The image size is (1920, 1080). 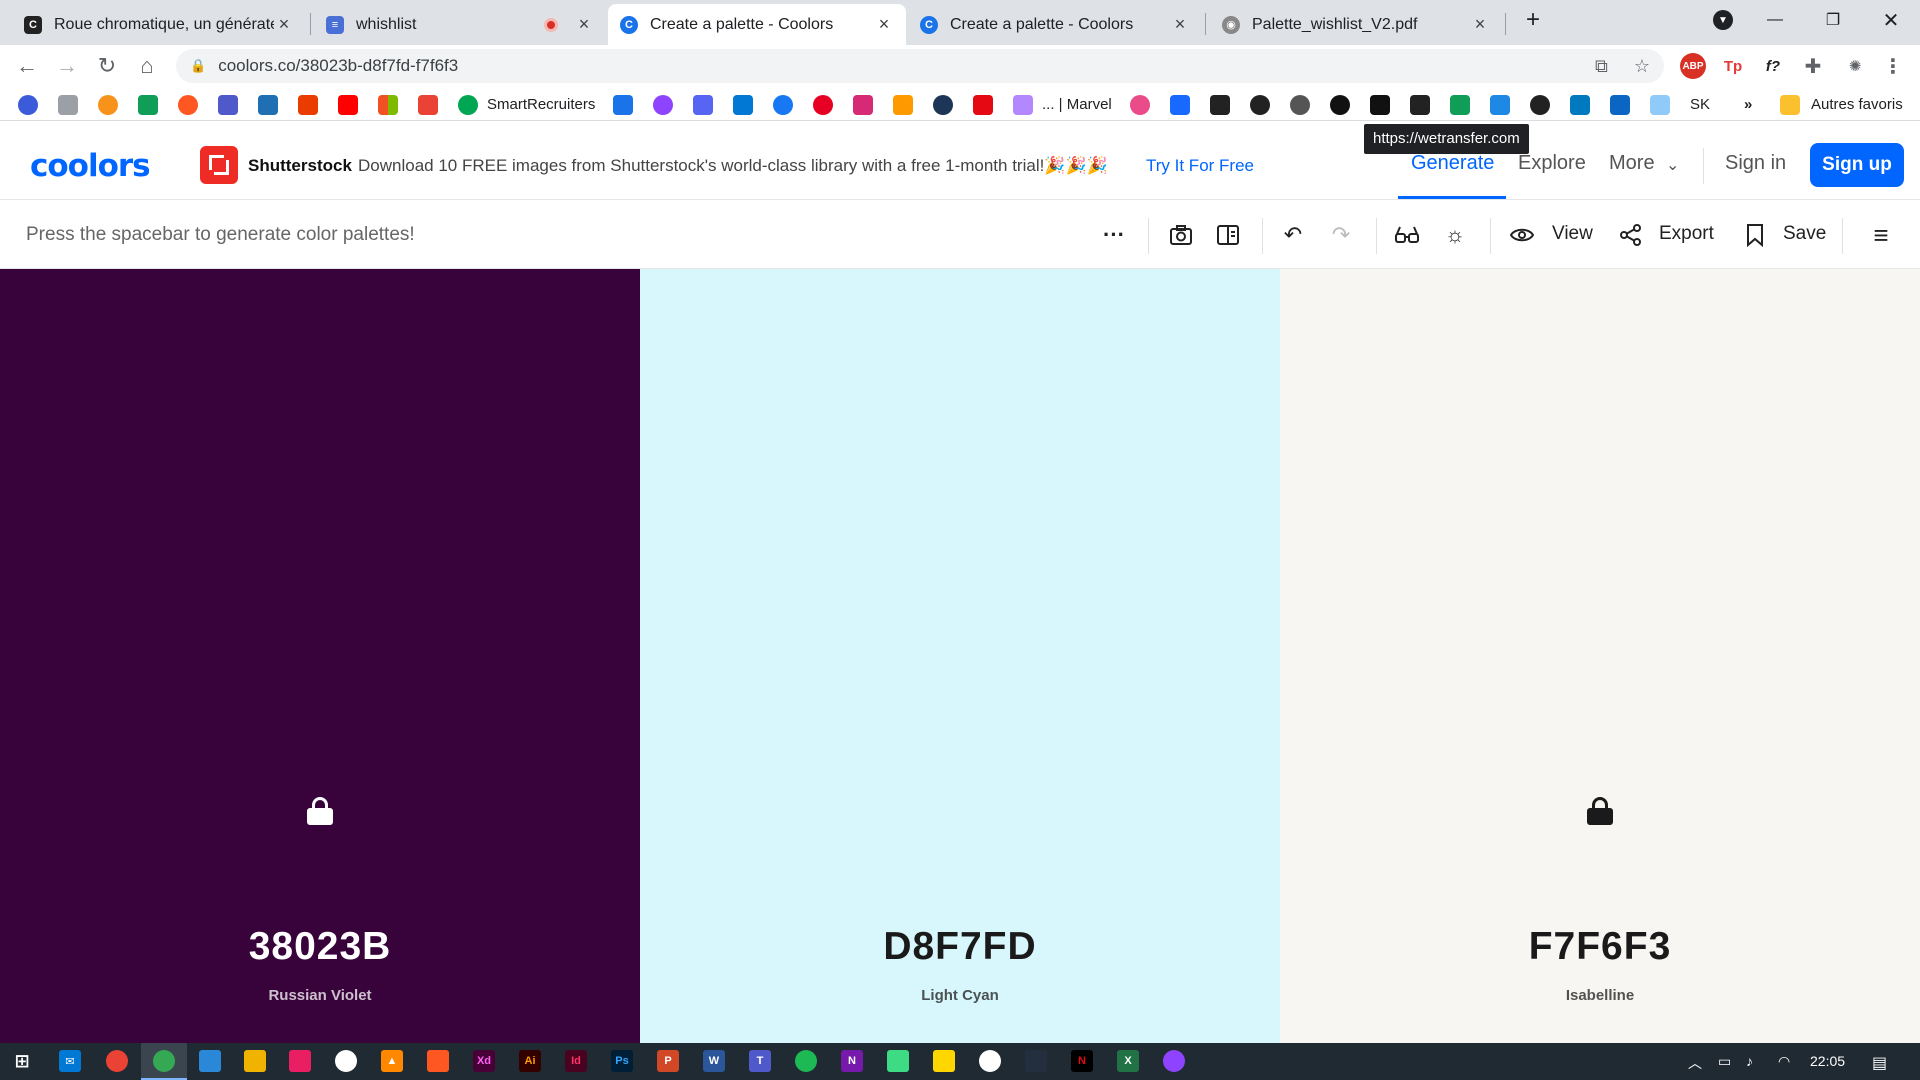 What do you see at coordinates (1672, 165) in the screenshot?
I see `chevron-down-icon: ⌄` at bounding box center [1672, 165].